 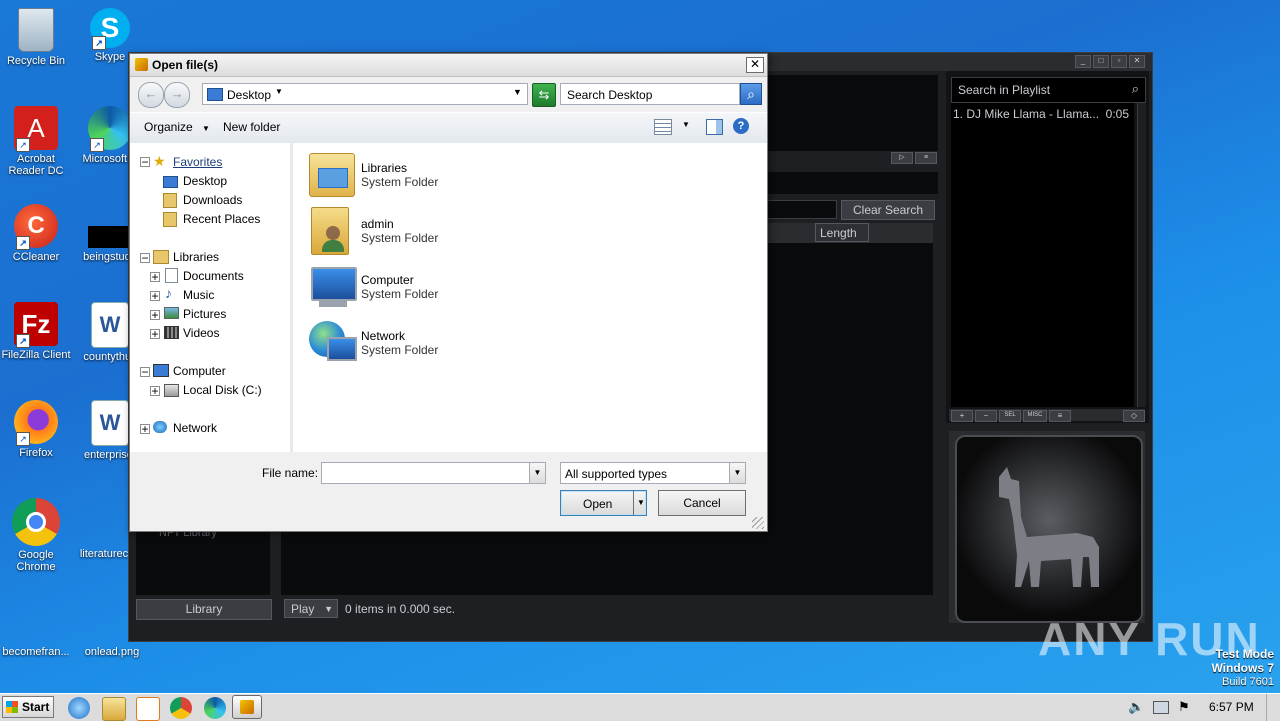 What do you see at coordinates (400, 609) in the screenshot?
I see `library-status-text: 0 items in 0.000 sec.` at bounding box center [400, 609].